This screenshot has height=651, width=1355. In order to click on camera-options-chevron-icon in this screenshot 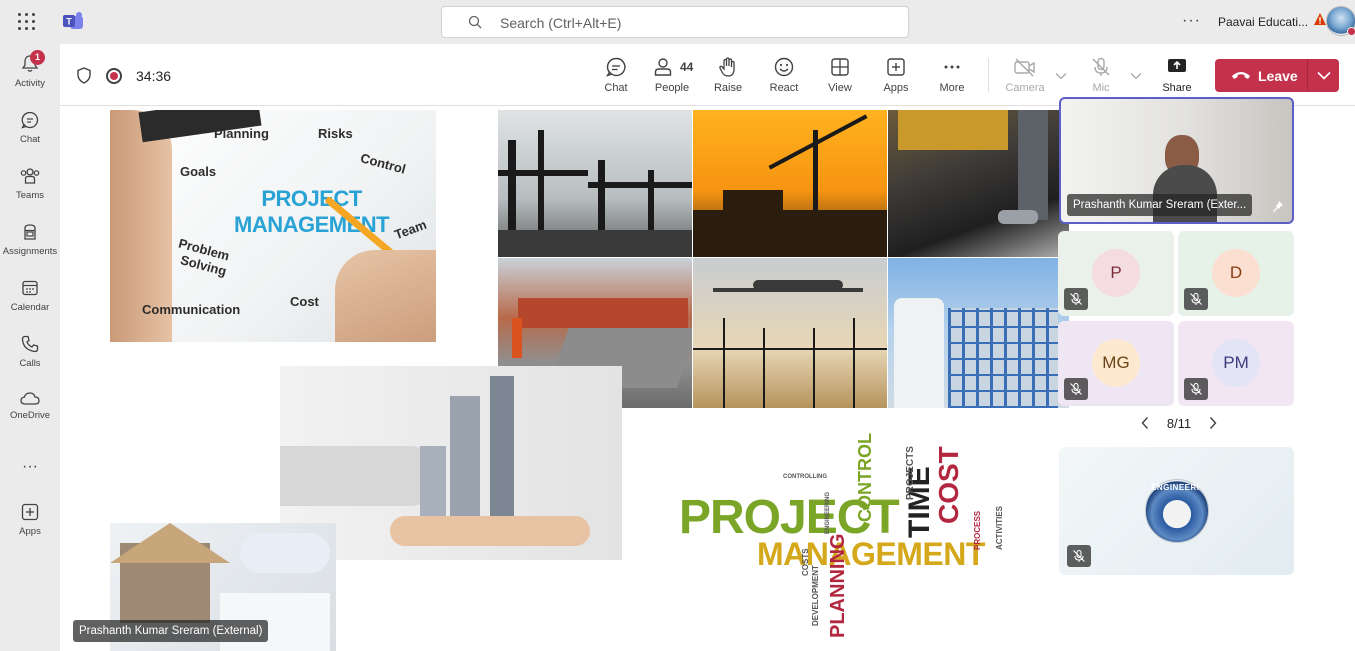, I will do `click(1061, 76)`.